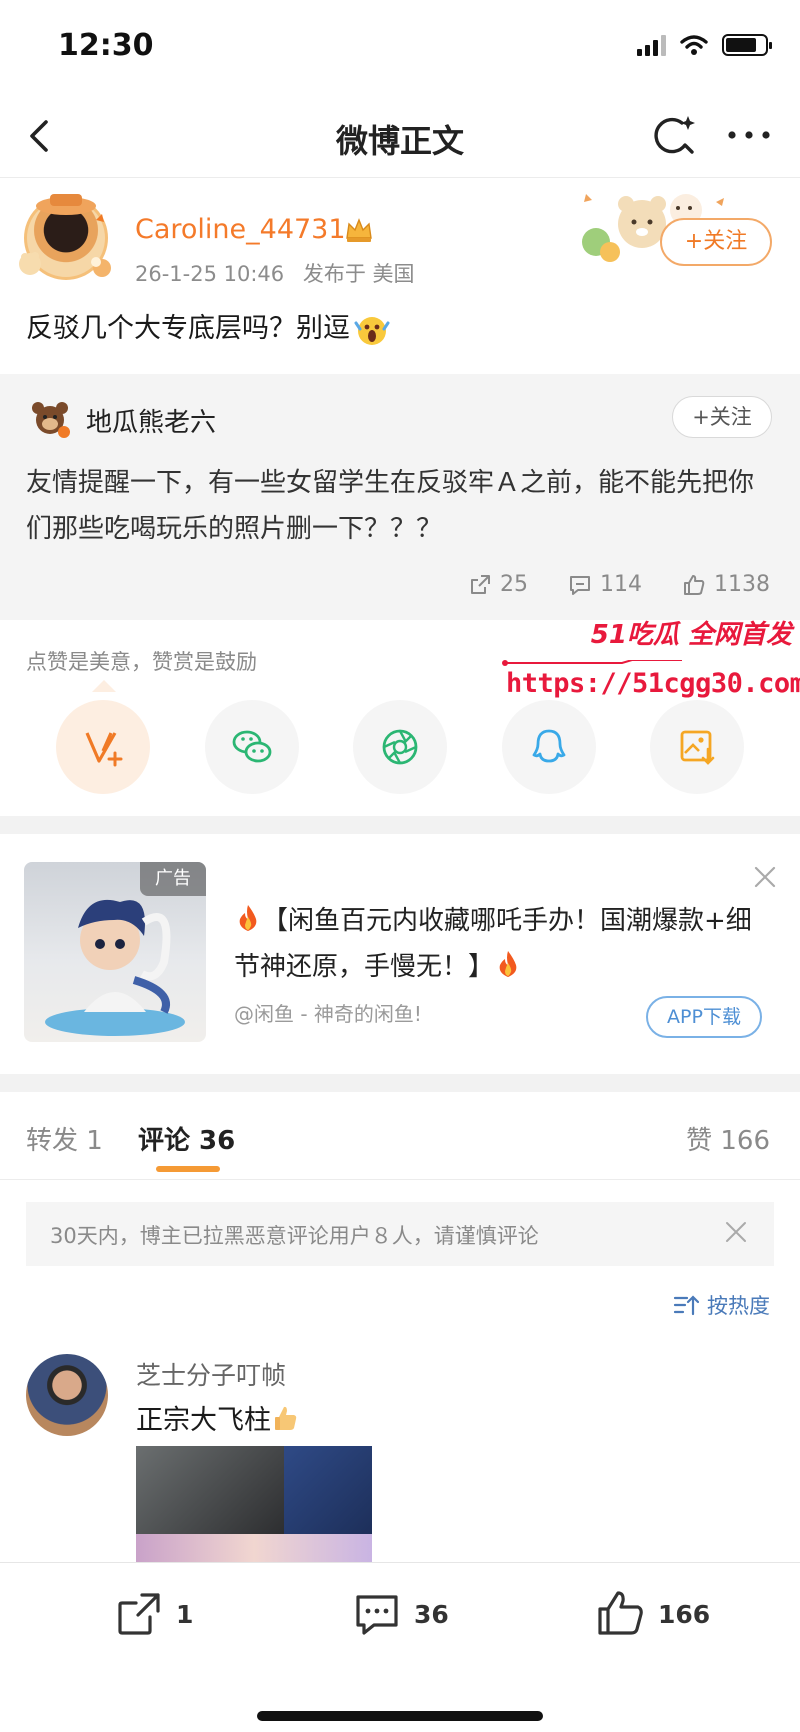  I want to click on ad-tag: 广告, so click(173, 879).